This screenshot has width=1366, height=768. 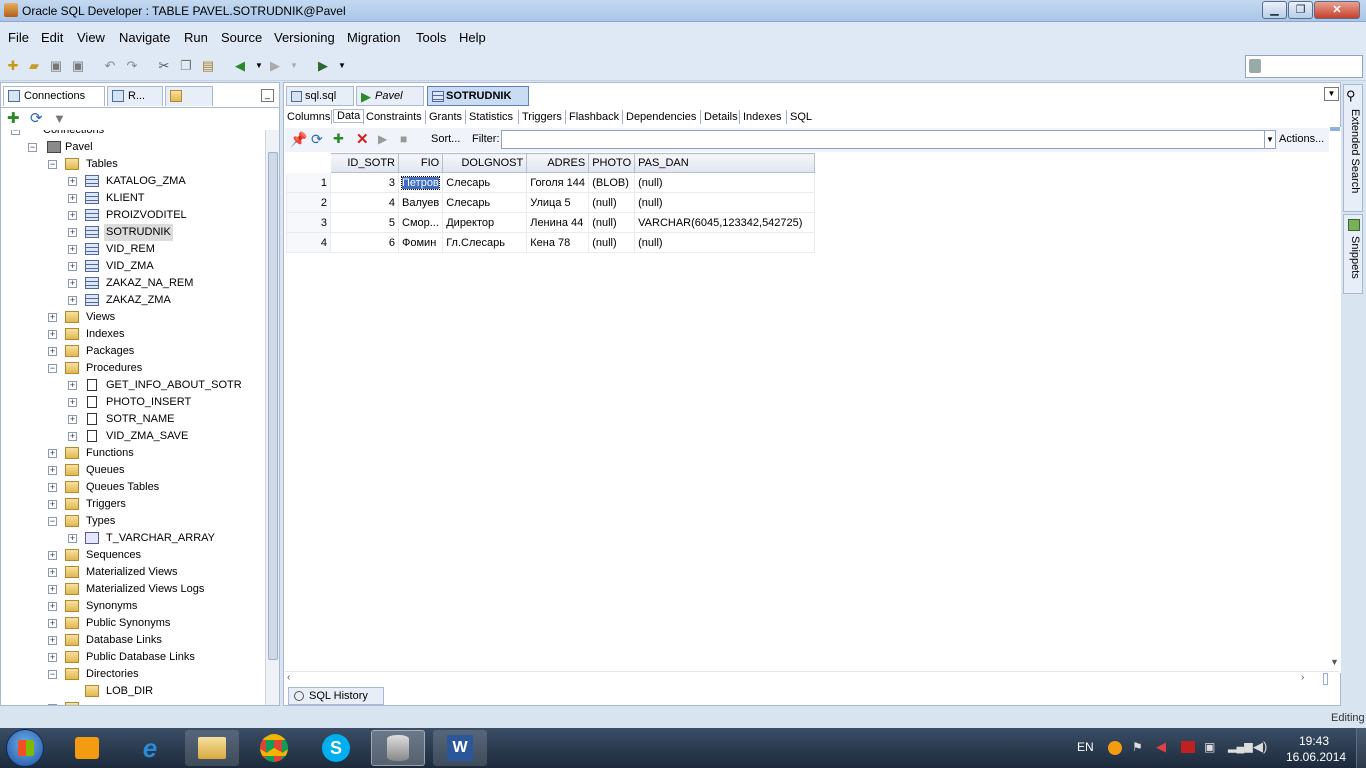 I want to click on refresh-icon: ⟳, so click(x=38, y=119).